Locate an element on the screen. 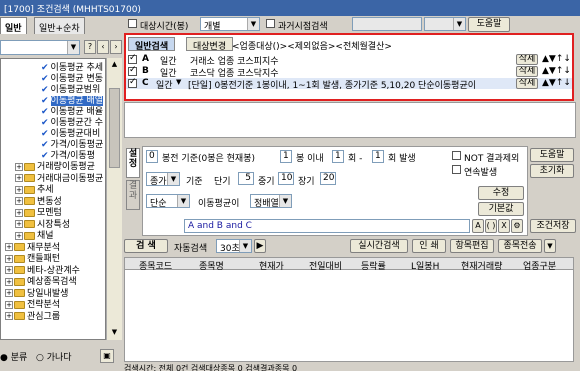 The image size is (580, 371). tree-item-checked: ✔ 이동평균 변동 is located at coordinates (72, 77).